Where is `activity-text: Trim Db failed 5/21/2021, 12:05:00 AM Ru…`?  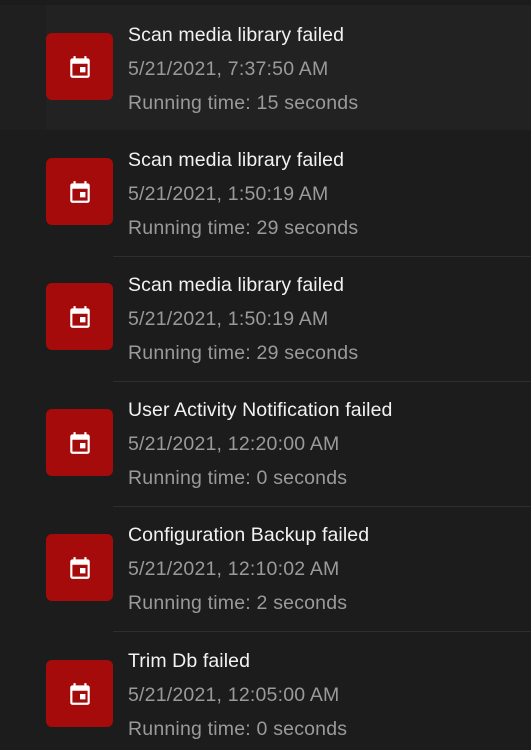
activity-text: Trim Db failed 5/21/2021, 12:05:00 AM Ru… is located at coordinates (324, 695).